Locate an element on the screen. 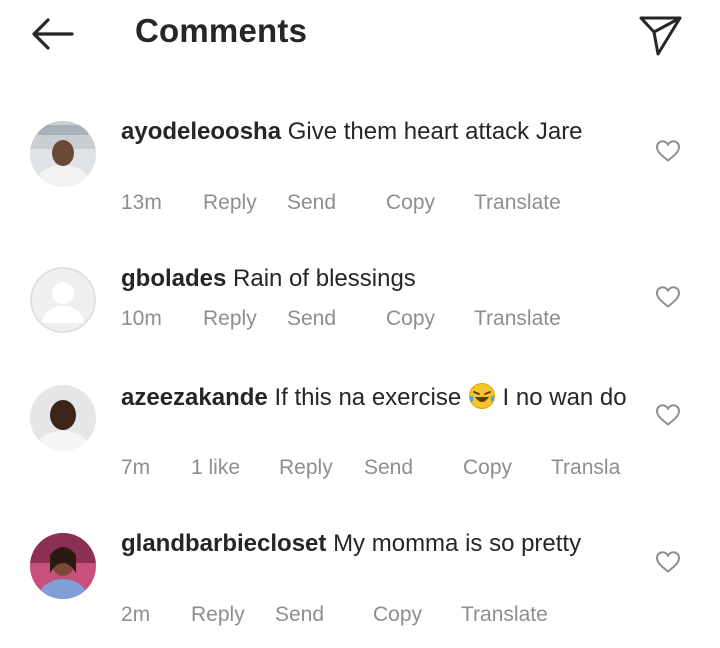  comment-text: glandbarbiecloset My momma is so pretty is located at coordinates (381, 544).